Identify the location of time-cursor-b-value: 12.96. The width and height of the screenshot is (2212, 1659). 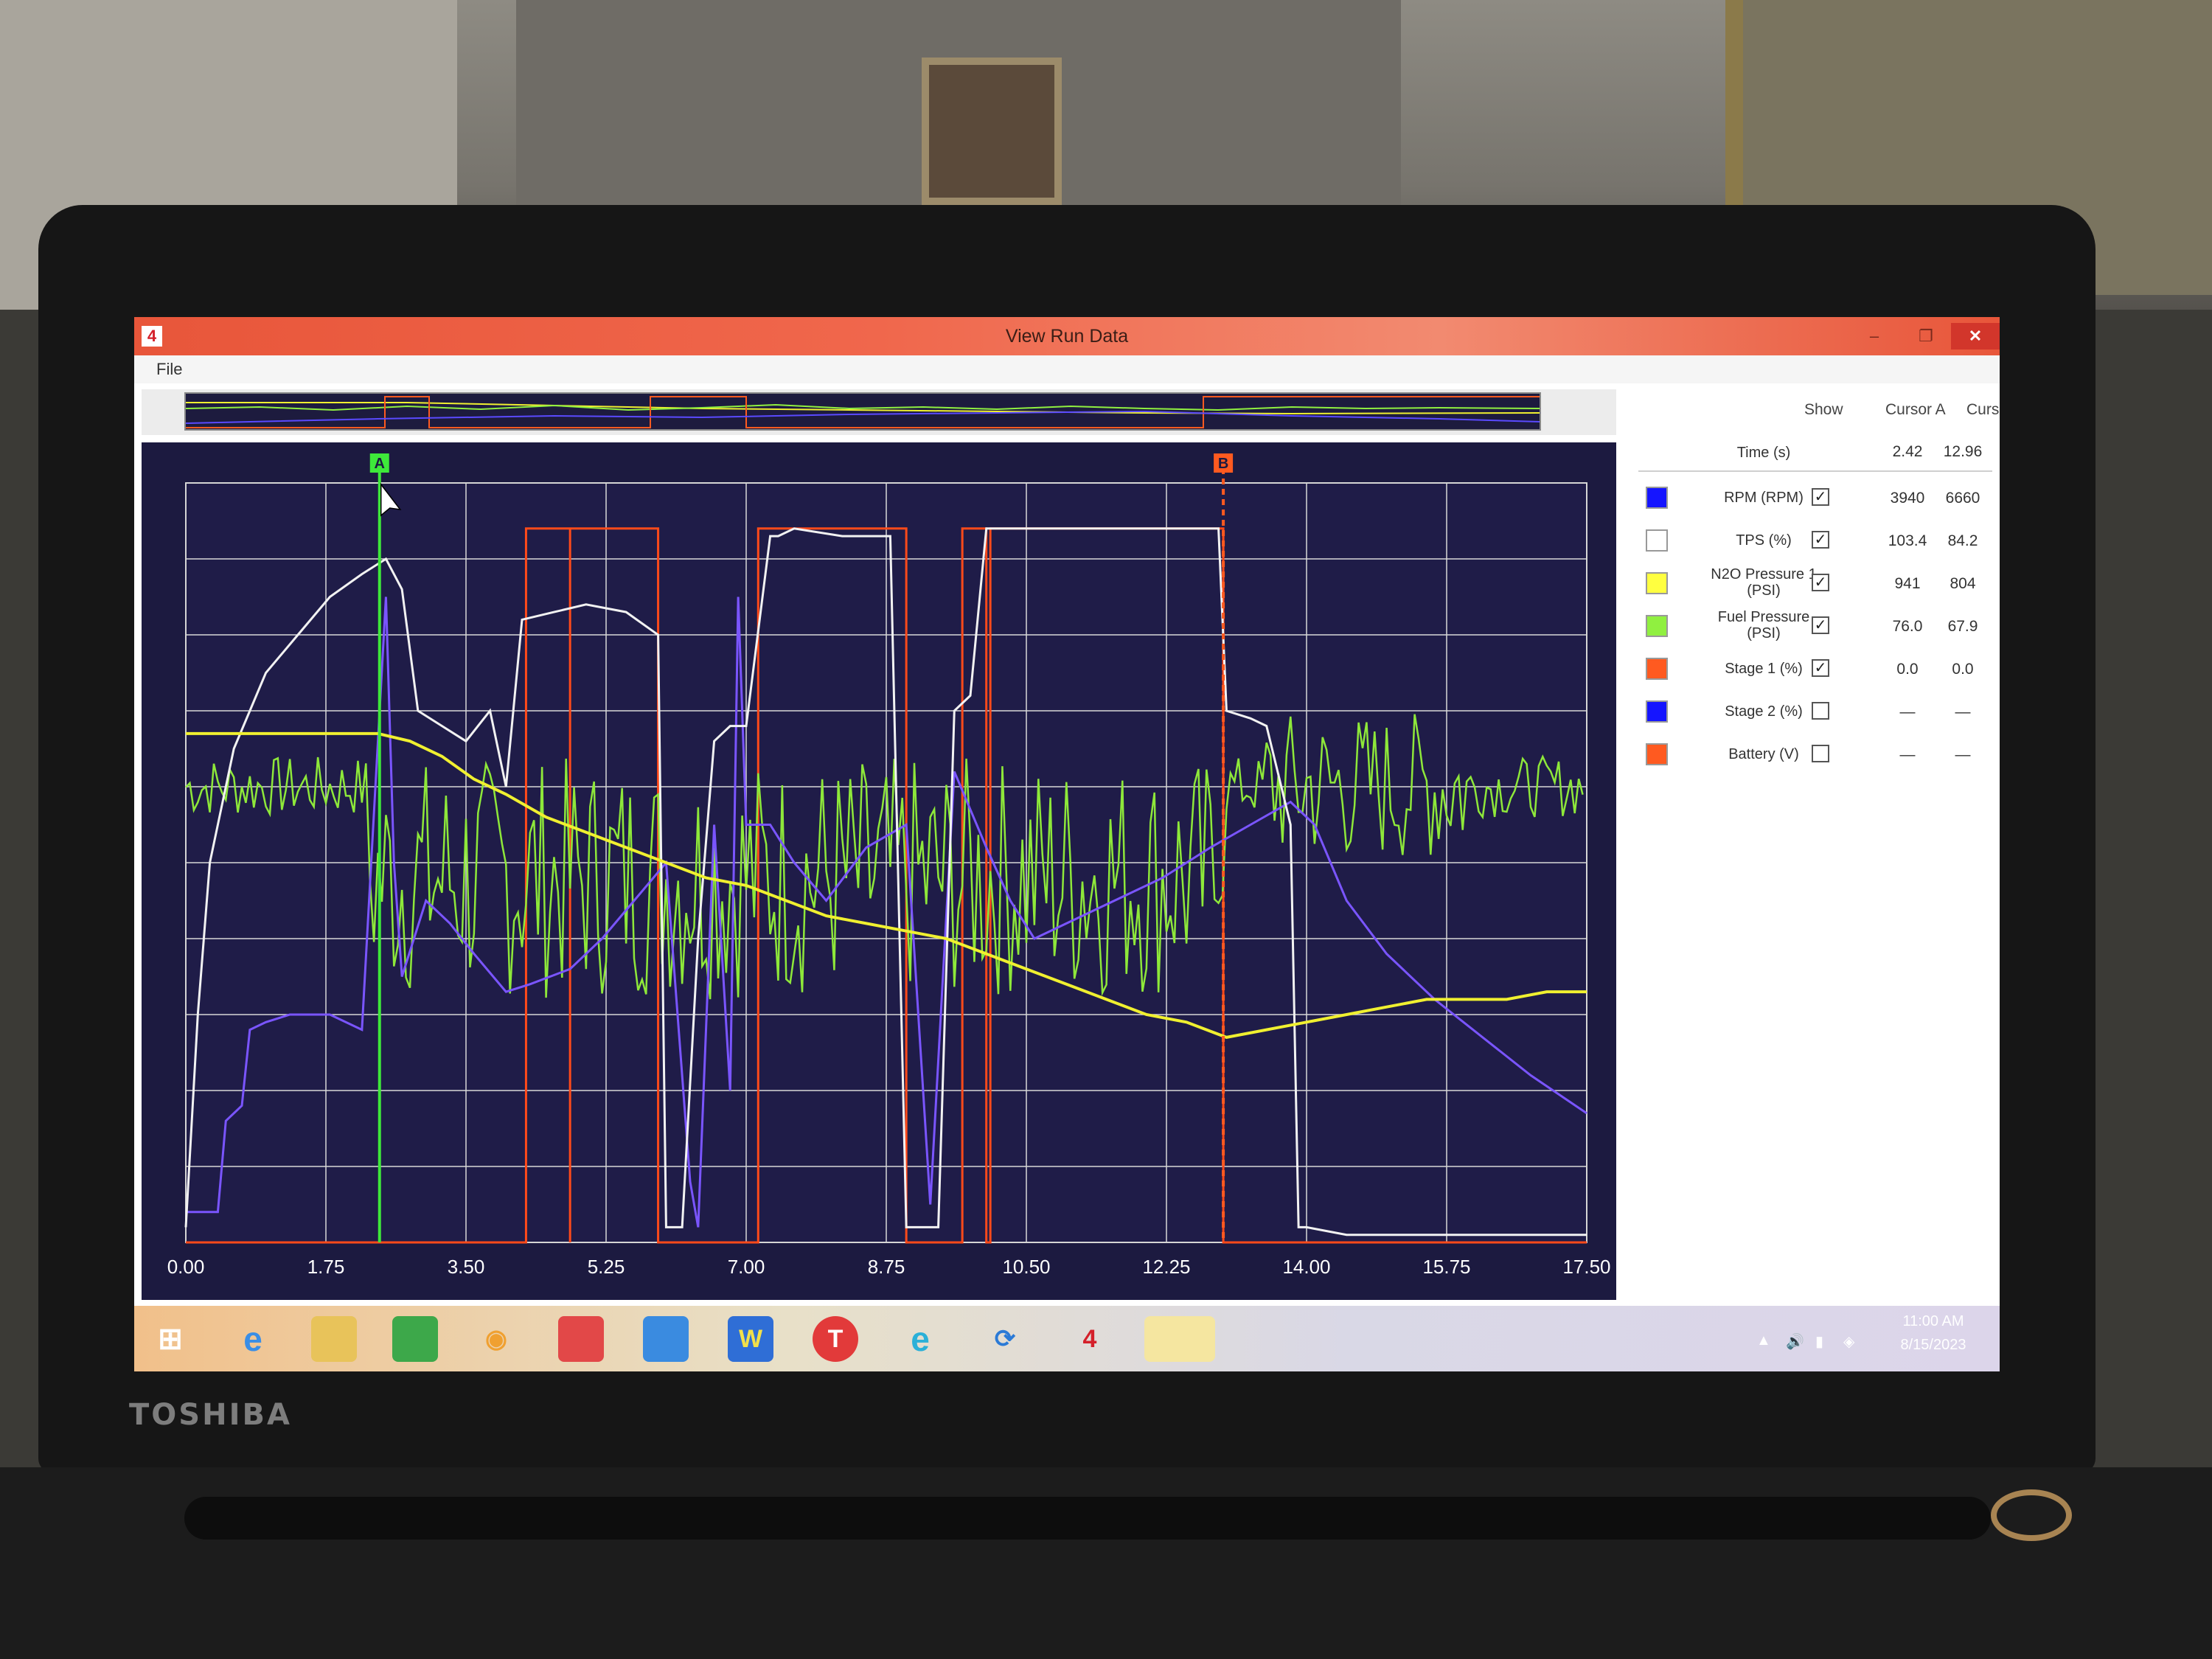
(1963, 451).